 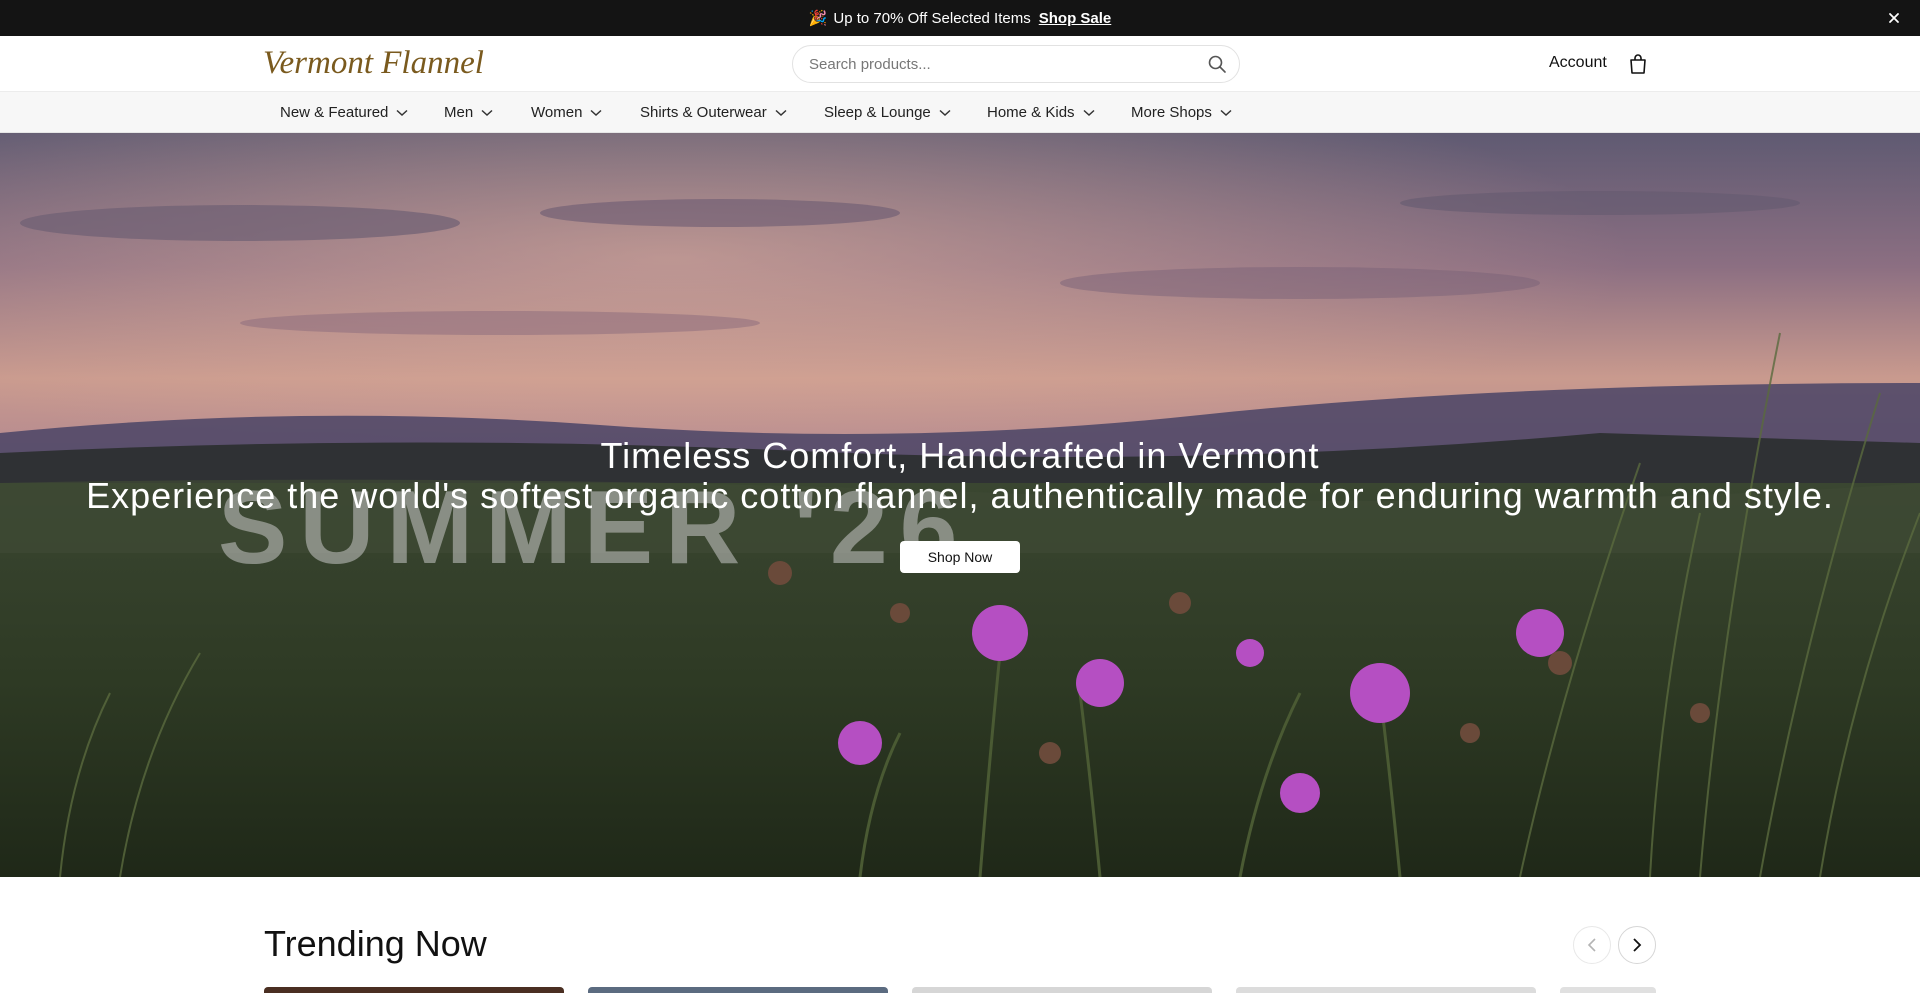 What do you see at coordinates (1578, 63) in the screenshot?
I see `account-link: Account` at bounding box center [1578, 63].